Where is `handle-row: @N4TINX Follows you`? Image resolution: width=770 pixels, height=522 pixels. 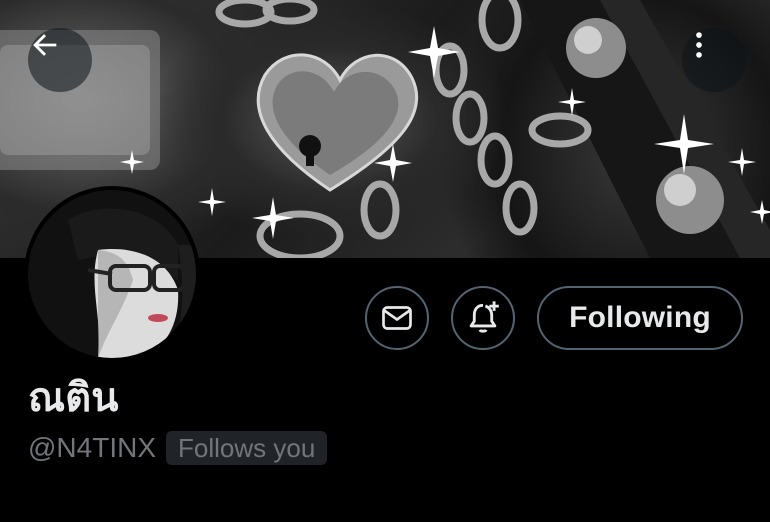
handle-row: @N4TINX Follows you is located at coordinates (178, 448).